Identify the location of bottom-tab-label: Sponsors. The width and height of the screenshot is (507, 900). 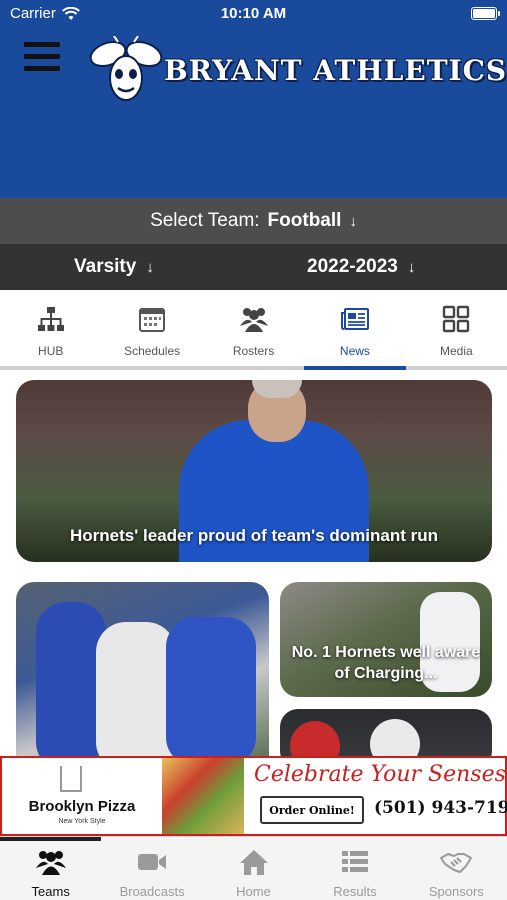
(456, 891).